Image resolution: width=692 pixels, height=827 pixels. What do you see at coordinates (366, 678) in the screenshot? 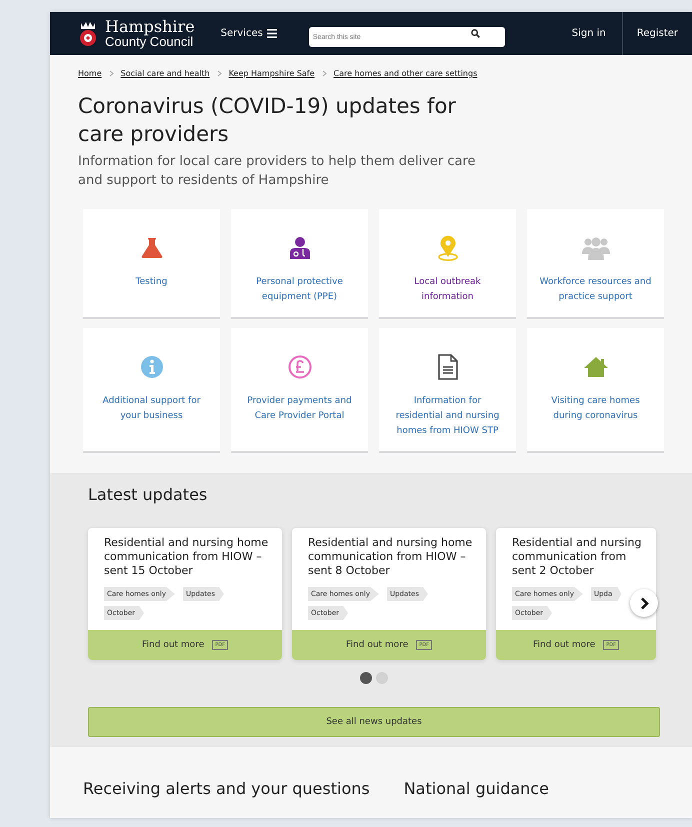
I see `carousel-dot` at bounding box center [366, 678].